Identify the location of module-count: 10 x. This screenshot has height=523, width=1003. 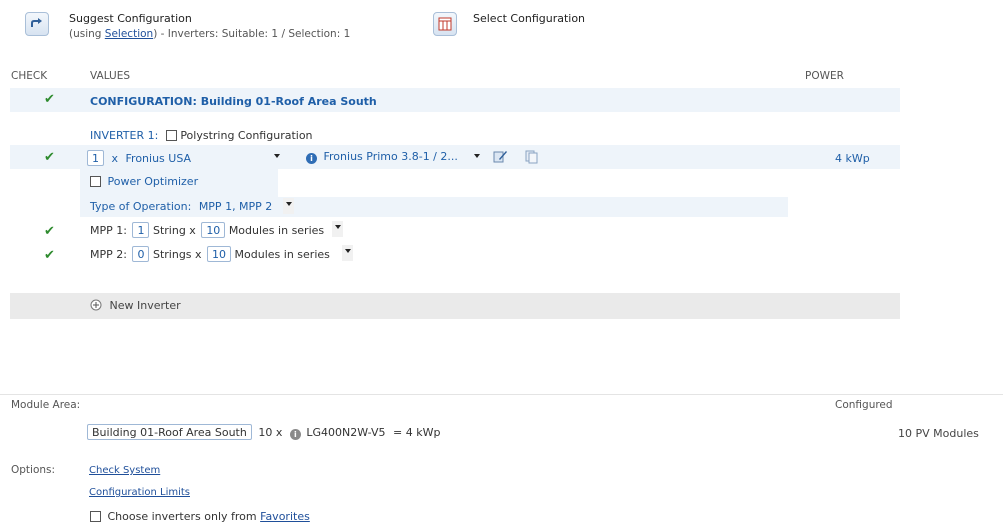
(270, 432).